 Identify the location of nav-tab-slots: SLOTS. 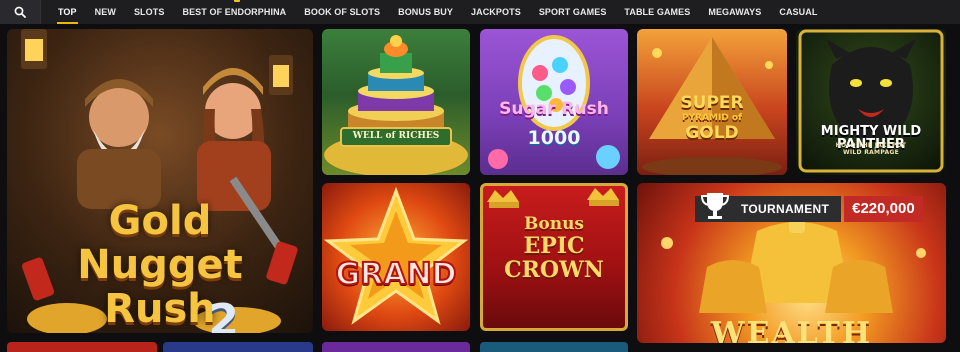
(149, 12).